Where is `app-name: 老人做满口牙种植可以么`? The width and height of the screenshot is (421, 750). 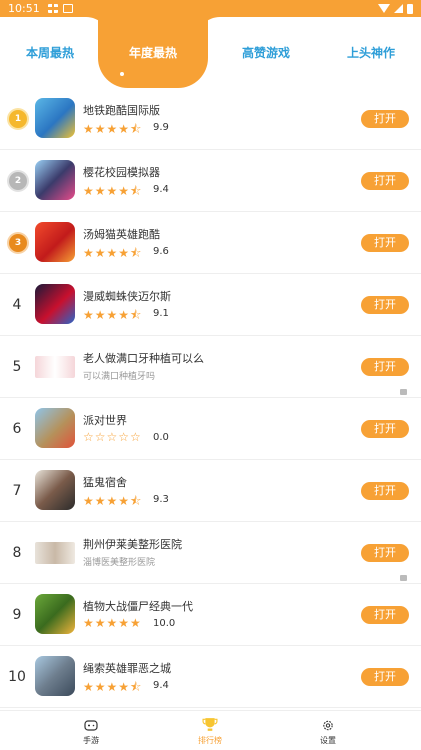
app-name: 老人做满口牙种植可以么 is located at coordinates (143, 358).